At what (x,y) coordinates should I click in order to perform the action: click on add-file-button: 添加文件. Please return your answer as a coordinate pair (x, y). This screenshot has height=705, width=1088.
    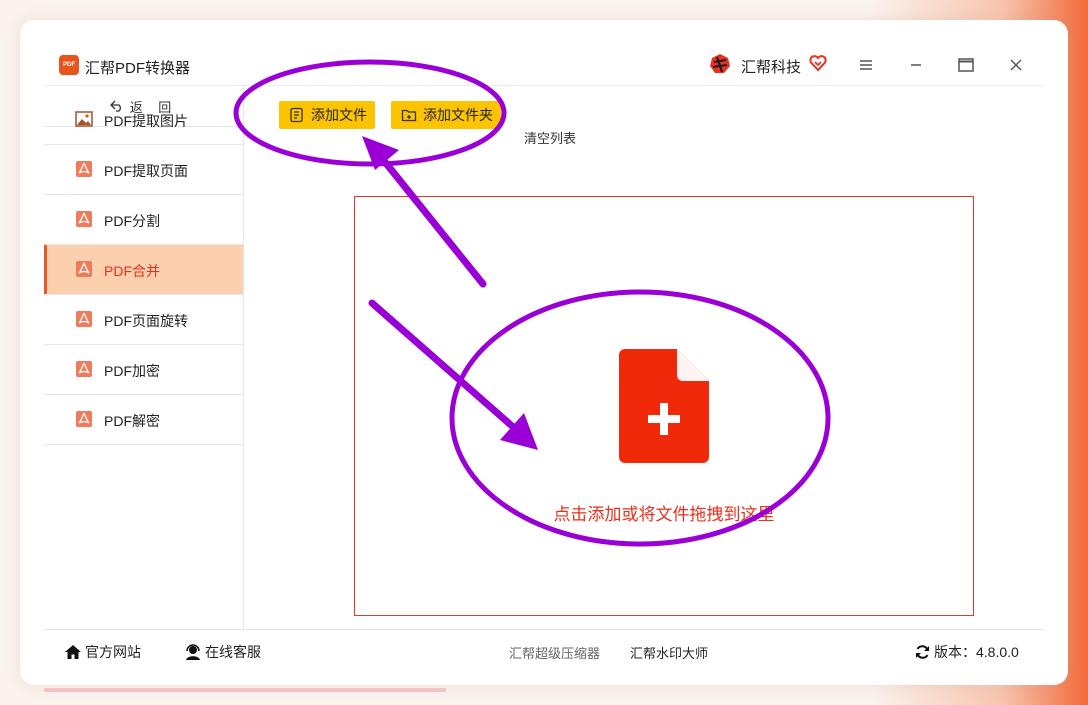
    Looking at the image, I should click on (327, 115).